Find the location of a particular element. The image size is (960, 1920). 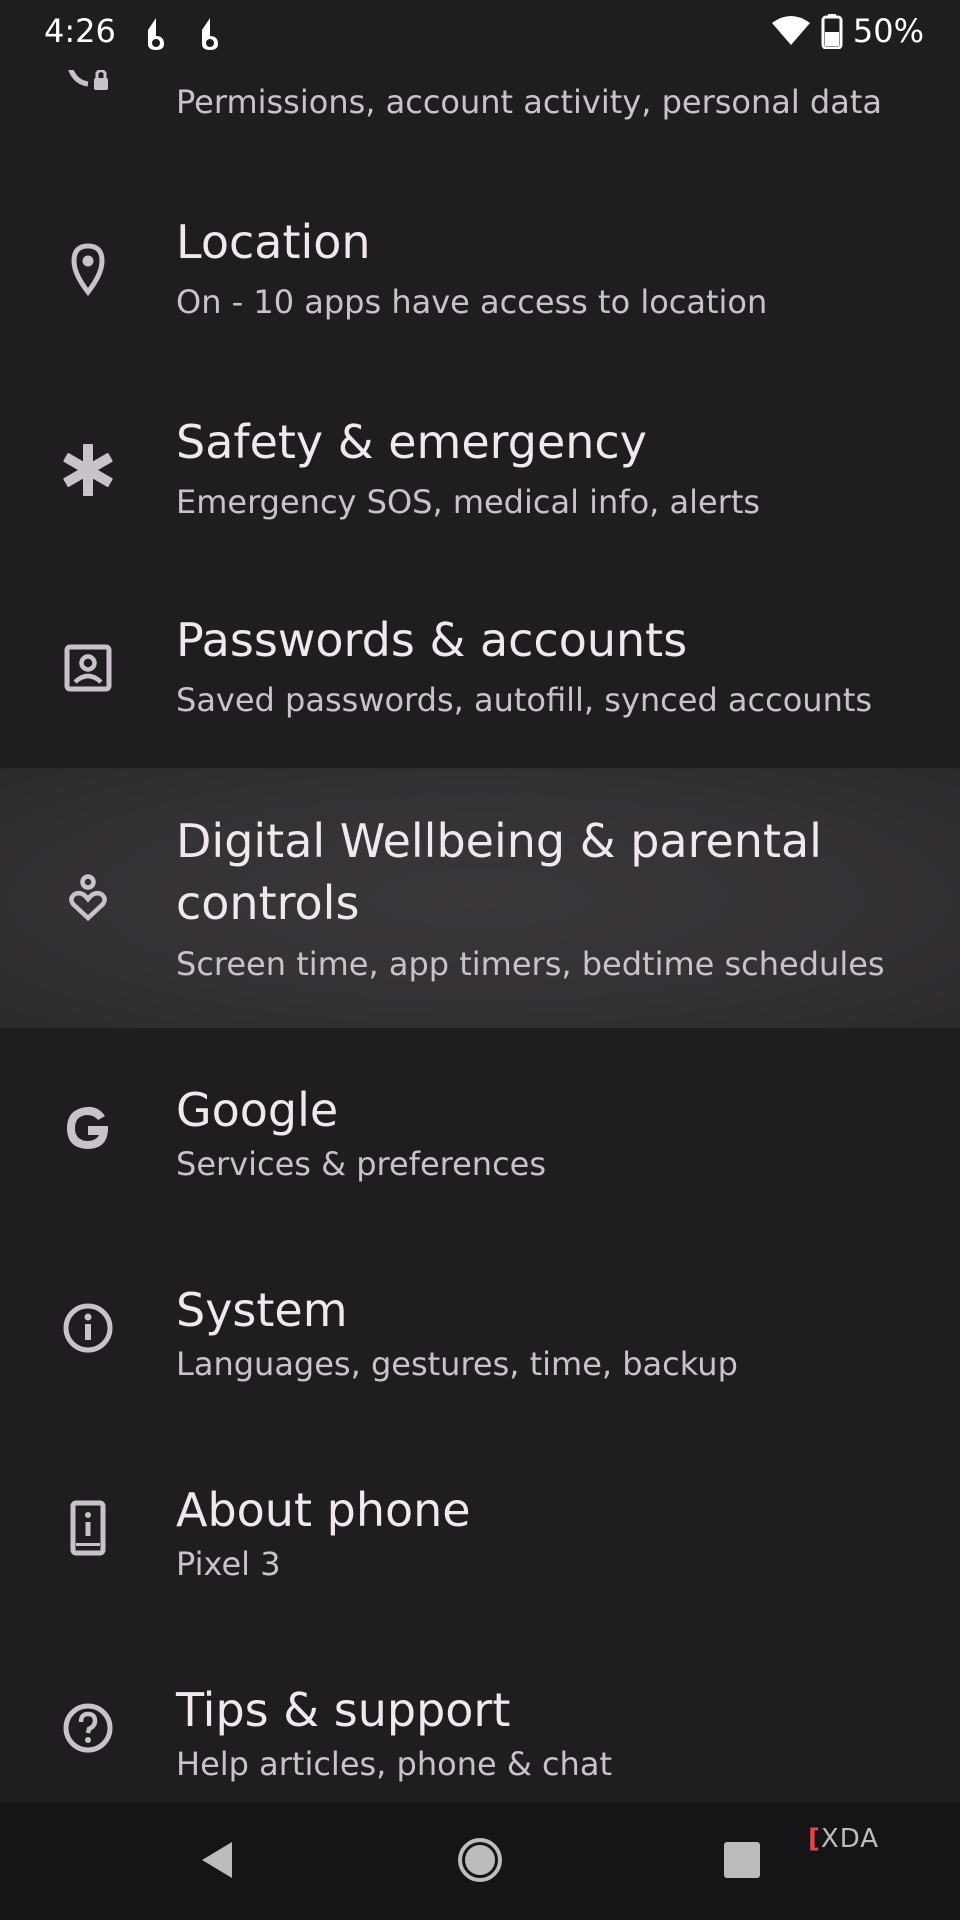

status-time: 4:26 is located at coordinates (80, 31).